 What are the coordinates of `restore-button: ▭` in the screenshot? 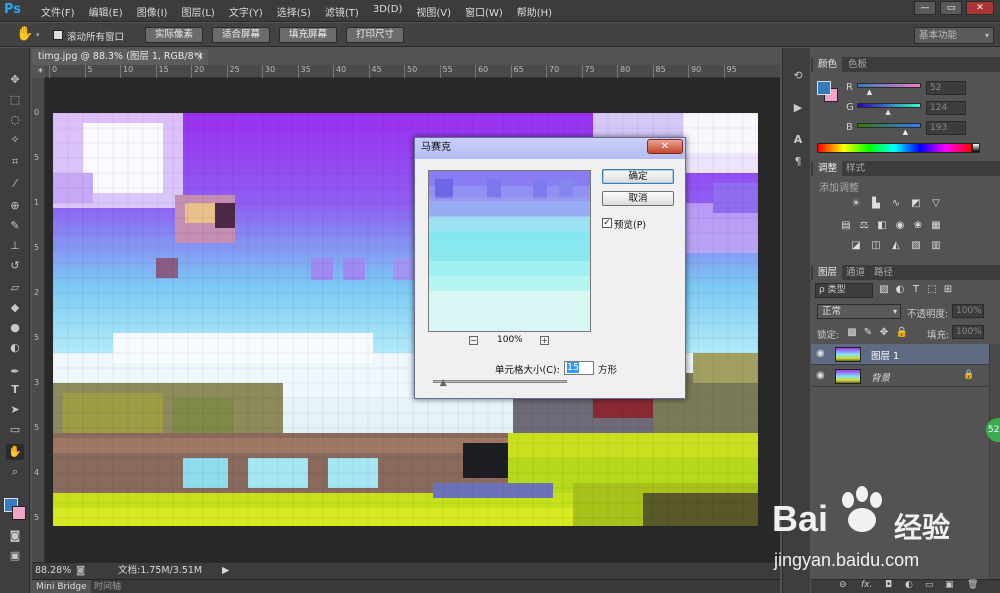 It's located at (951, 8).